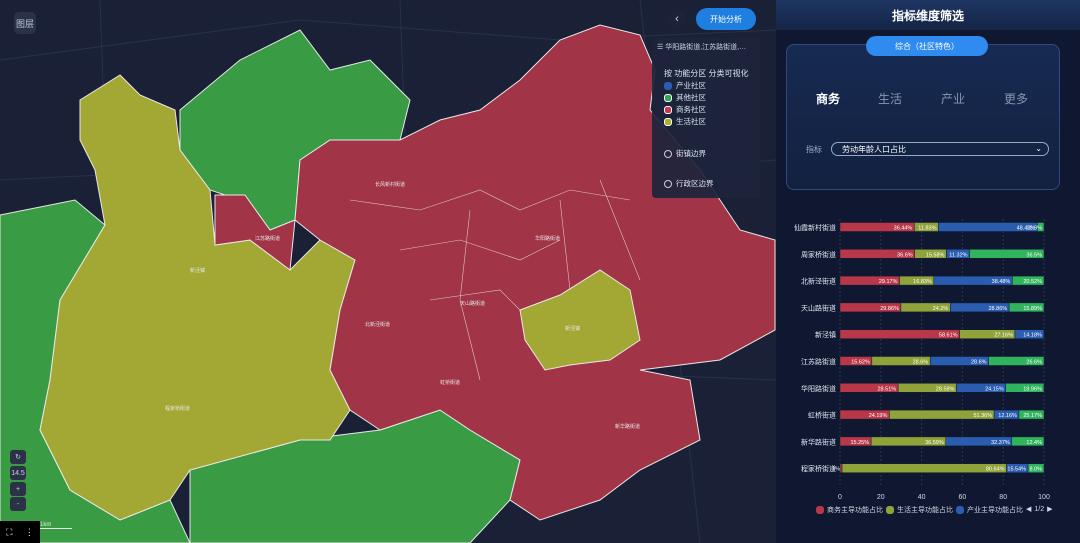 The image size is (1080, 543). What do you see at coordinates (818, 254) in the screenshot?
I see `category-label: 周家桥街道` at bounding box center [818, 254].